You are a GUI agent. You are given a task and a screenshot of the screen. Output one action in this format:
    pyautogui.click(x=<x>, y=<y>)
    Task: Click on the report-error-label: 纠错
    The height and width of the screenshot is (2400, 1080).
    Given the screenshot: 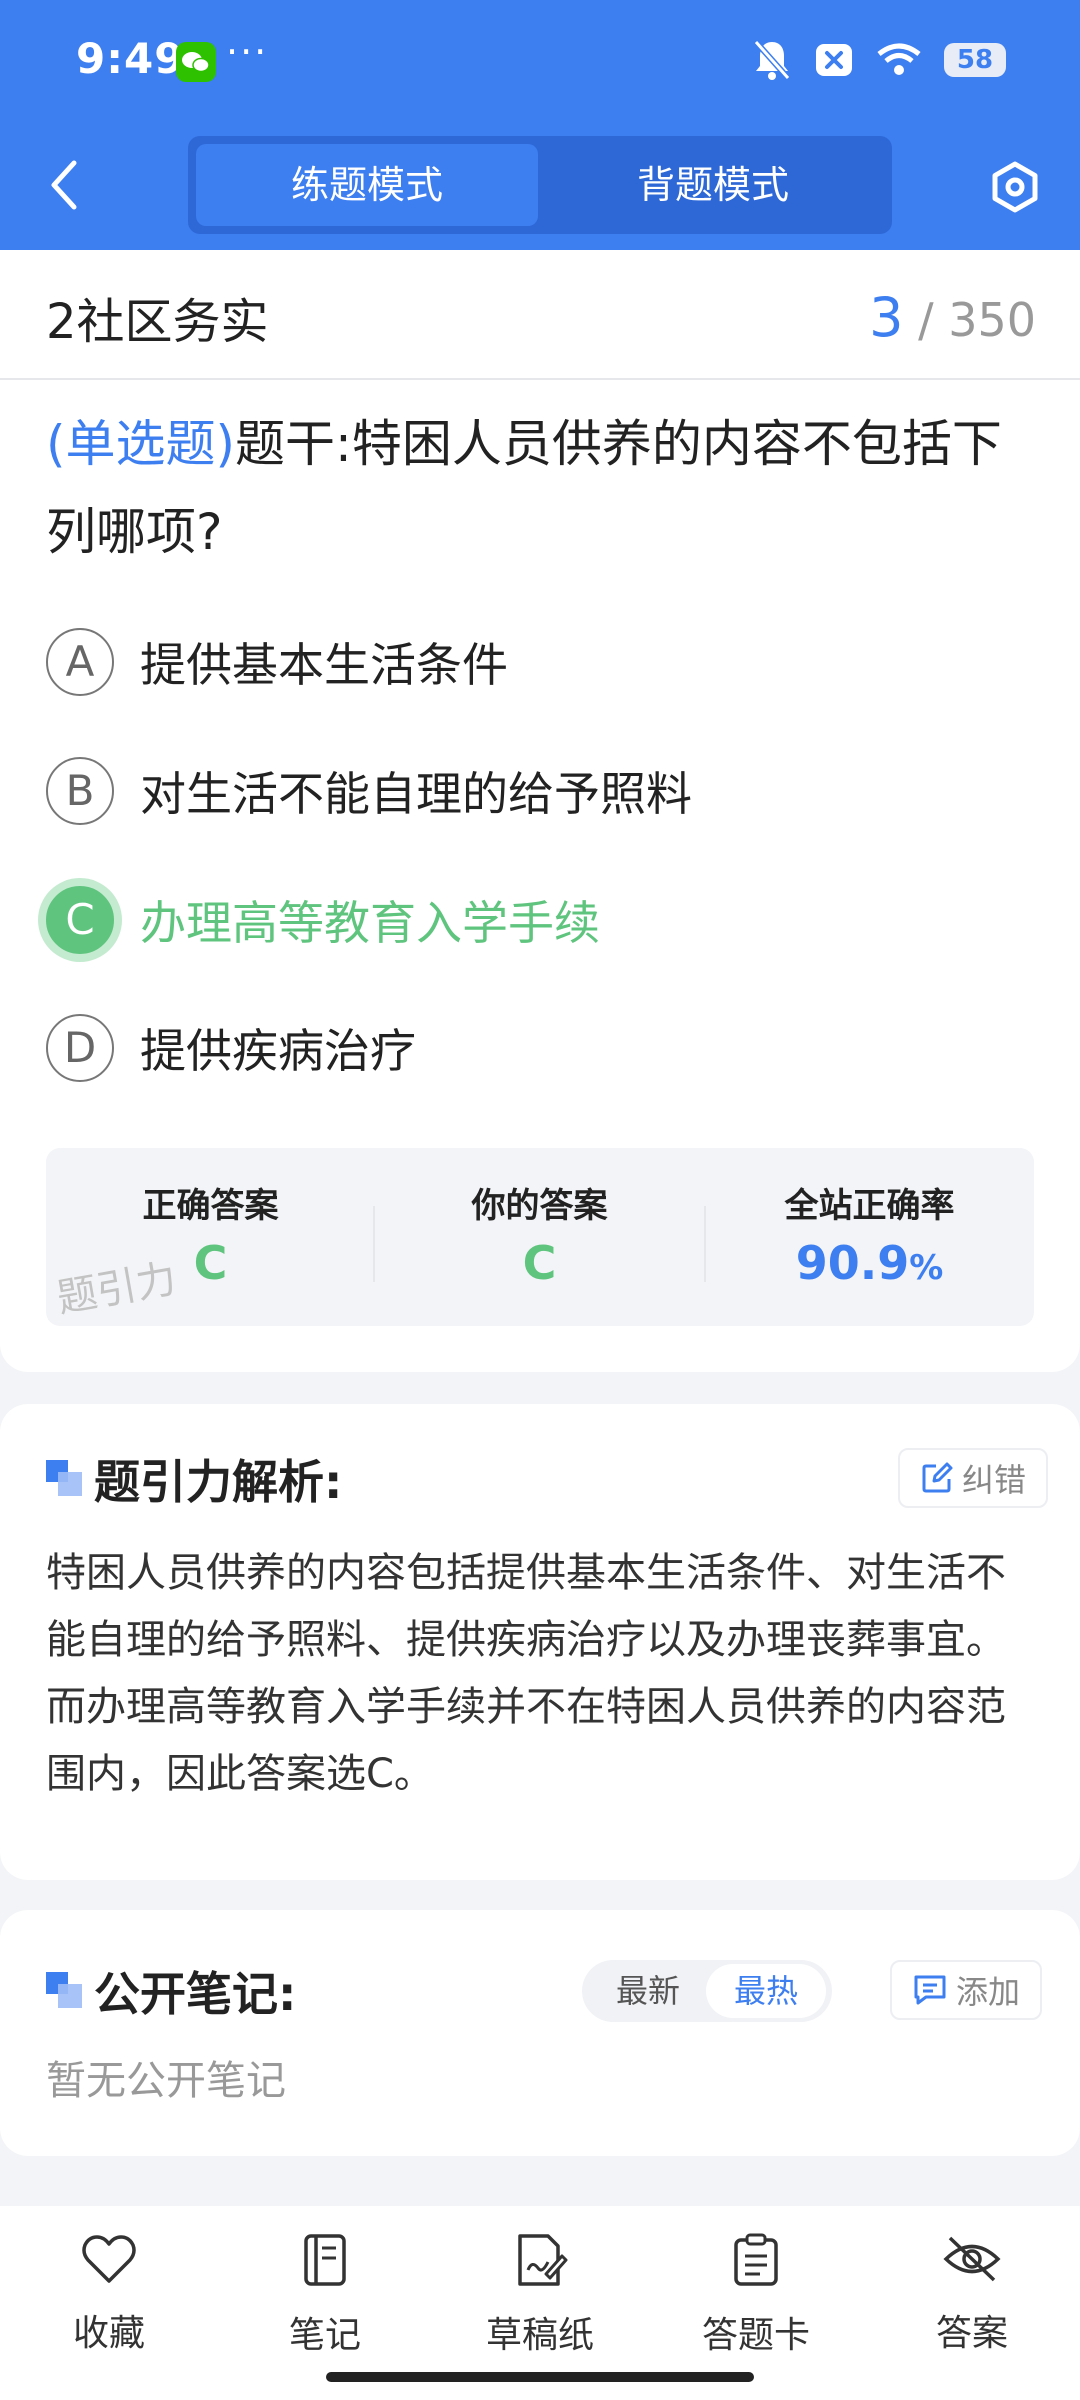 What is the action you would take?
    pyautogui.click(x=994, y=1480)
    